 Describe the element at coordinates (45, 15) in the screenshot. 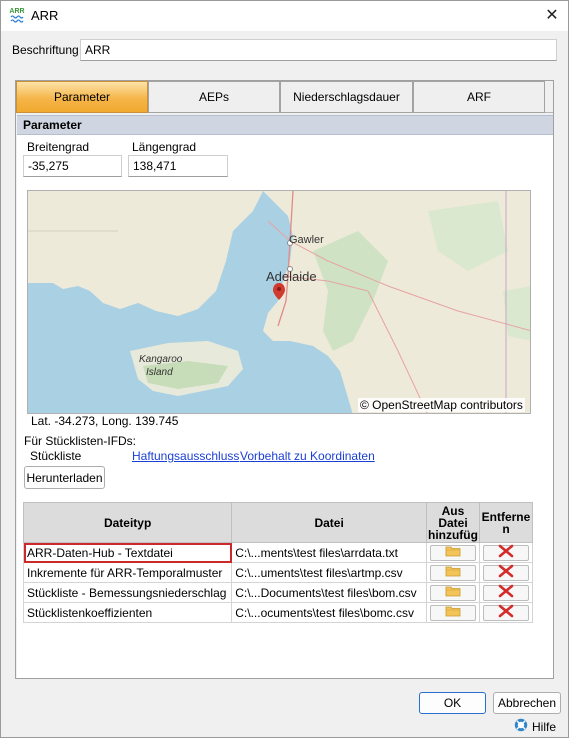

I see `window-title: ARR` at that location.